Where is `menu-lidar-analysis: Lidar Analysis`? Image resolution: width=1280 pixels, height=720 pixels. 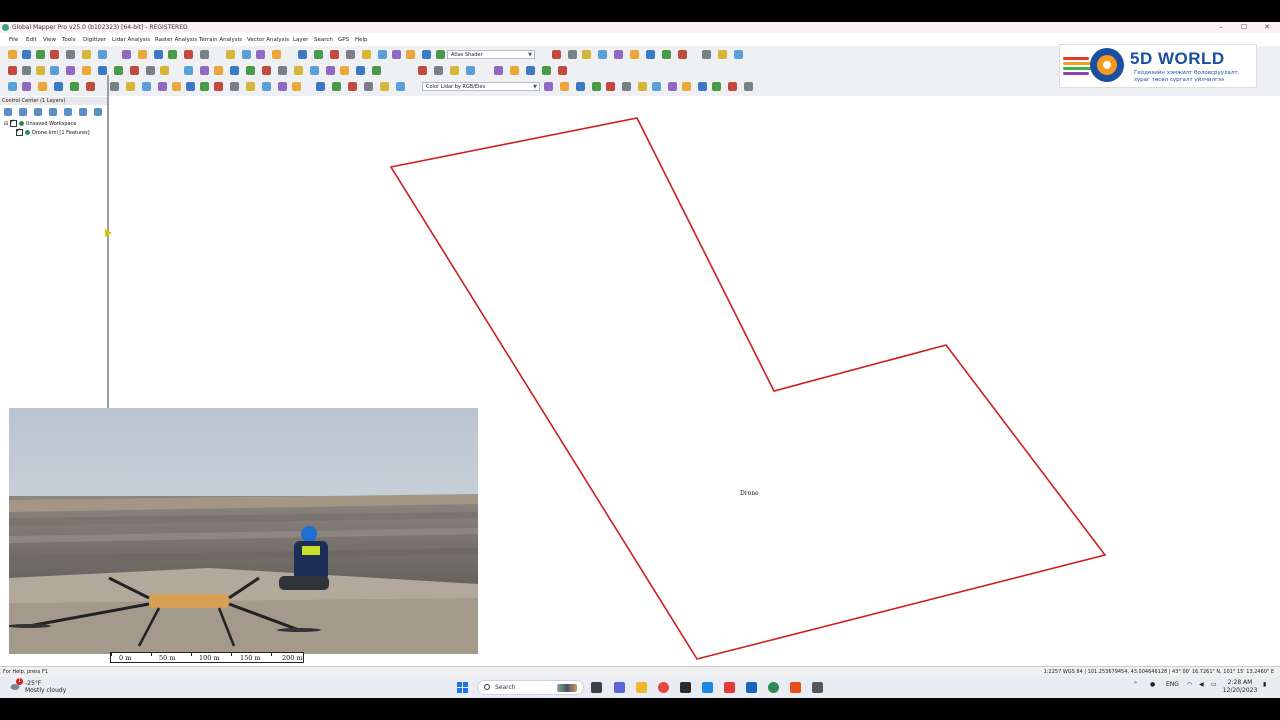
menu-lidar-analysis: Lidar Analysis is located at coordinates (131, 40).